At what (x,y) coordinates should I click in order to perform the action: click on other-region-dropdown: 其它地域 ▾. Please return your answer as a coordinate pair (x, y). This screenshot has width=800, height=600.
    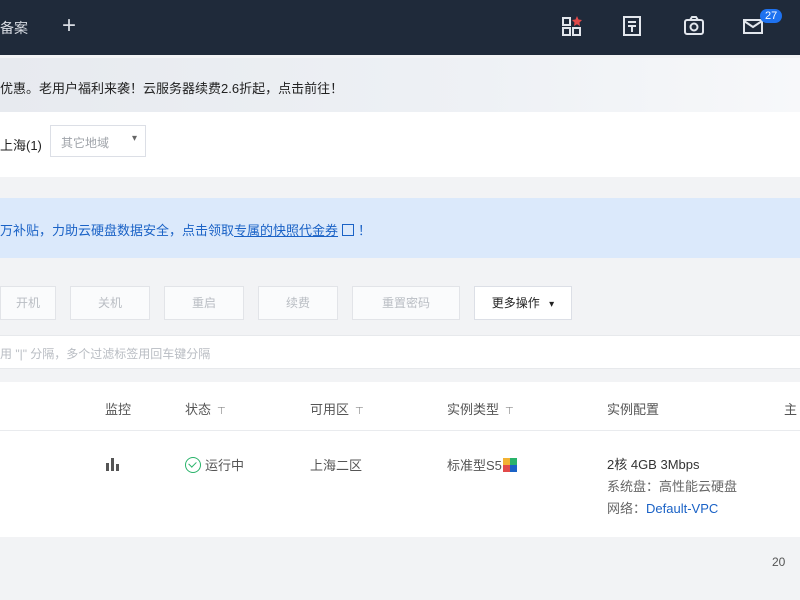
    Looking at the image, I should click on (98, 141).